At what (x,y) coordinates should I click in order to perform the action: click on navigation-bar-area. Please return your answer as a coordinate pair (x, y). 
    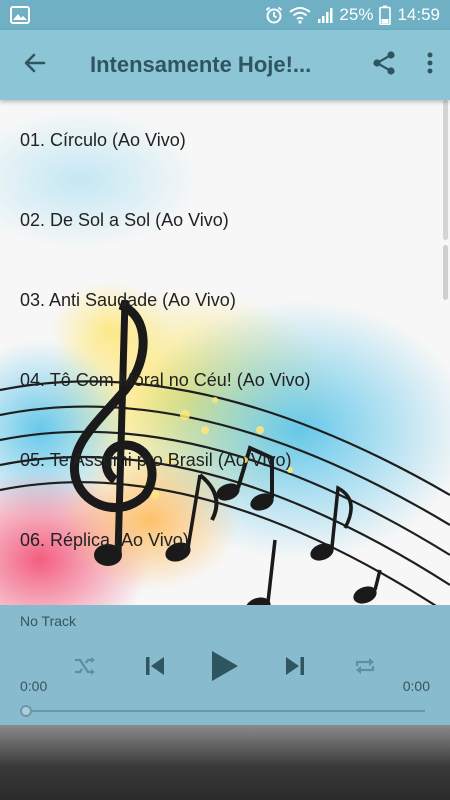
    Looking at the image, I should click on (225, 762).